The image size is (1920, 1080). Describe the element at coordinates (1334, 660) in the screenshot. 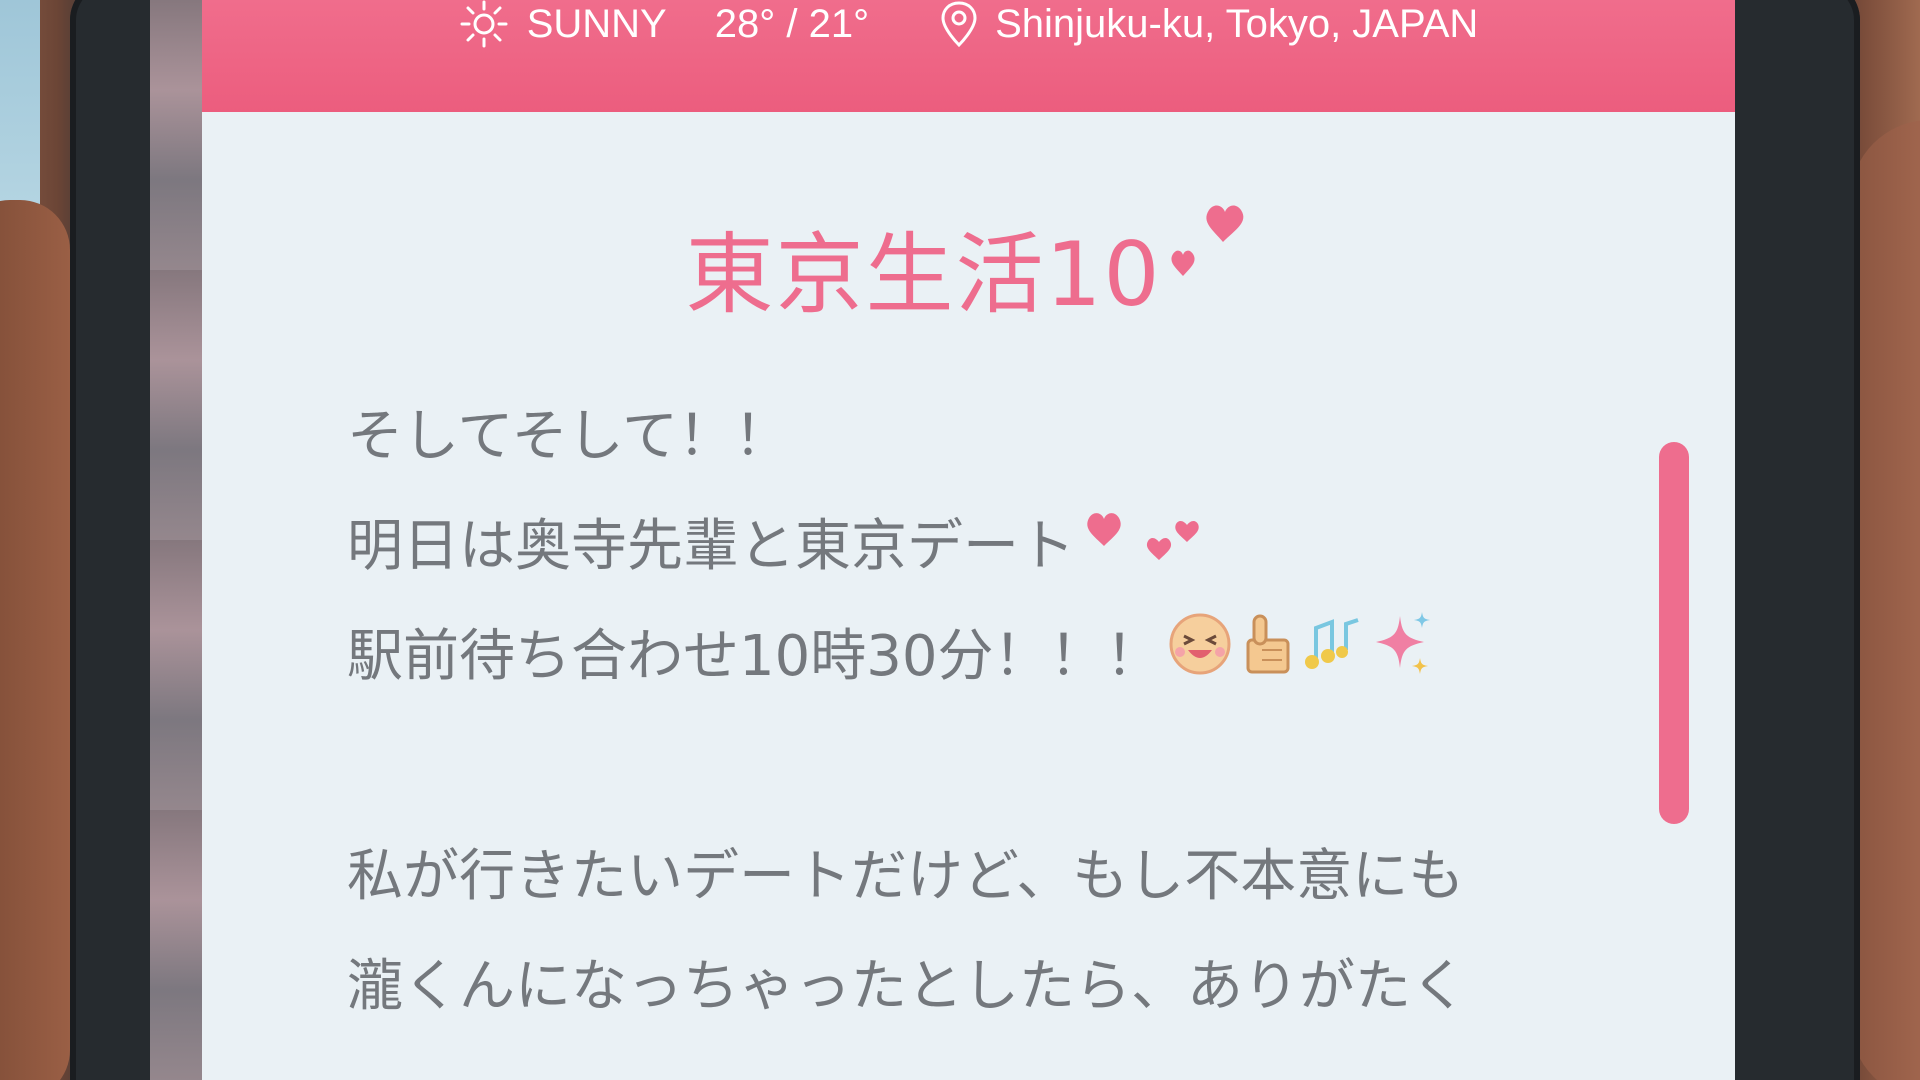

I see `music-notes-icon` at that location.